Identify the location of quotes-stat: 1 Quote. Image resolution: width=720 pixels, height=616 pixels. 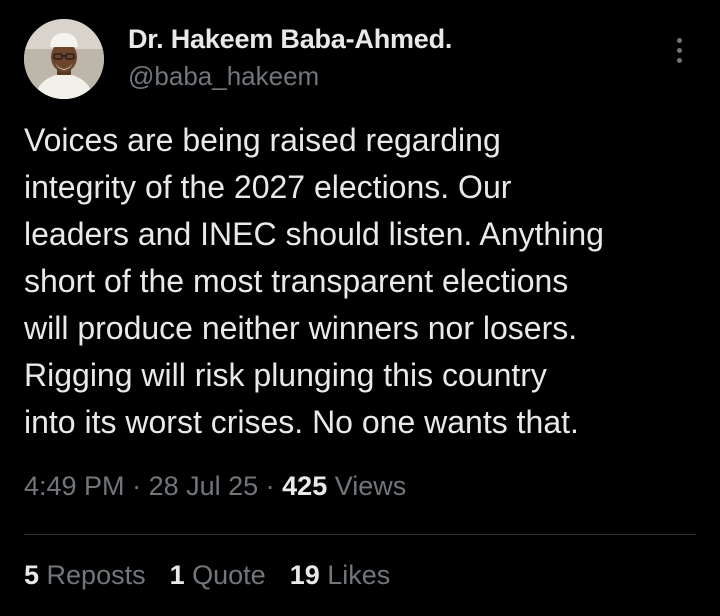
(218, 575).